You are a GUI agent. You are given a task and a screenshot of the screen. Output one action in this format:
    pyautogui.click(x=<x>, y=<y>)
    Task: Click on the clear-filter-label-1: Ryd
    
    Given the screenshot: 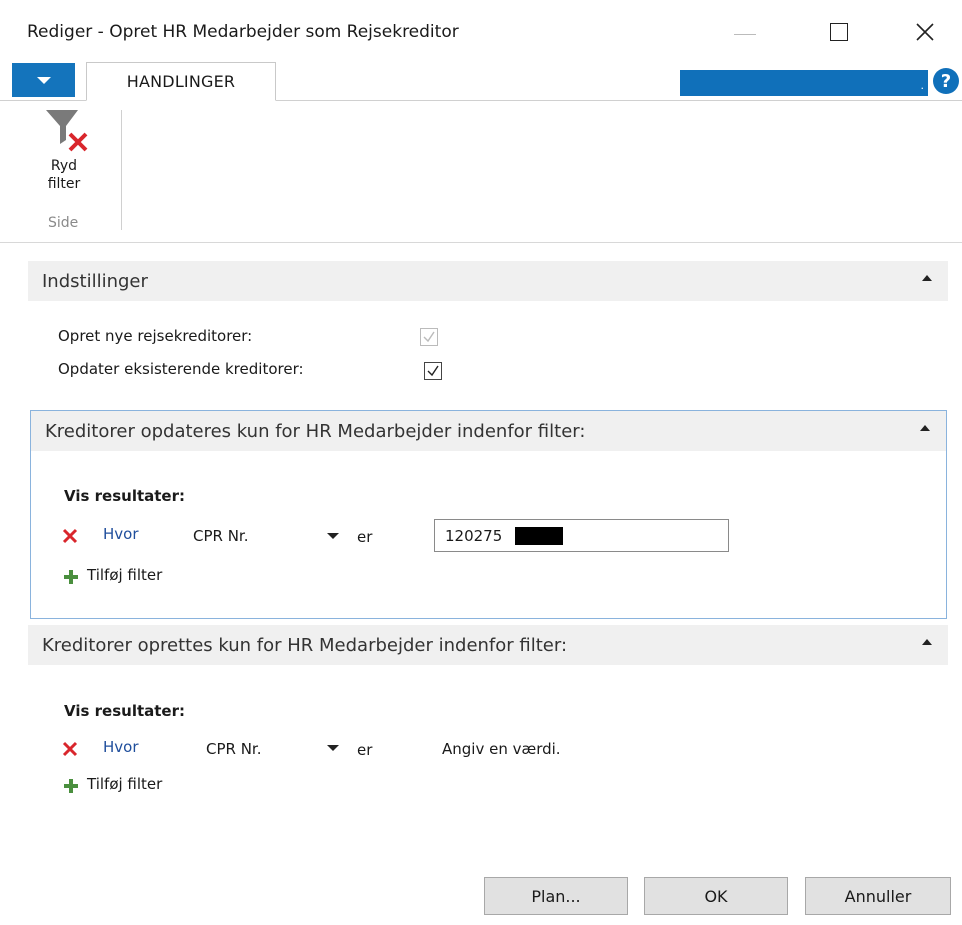 What is the action you would take?
    pyautogui.click(x=64, y=166)
    